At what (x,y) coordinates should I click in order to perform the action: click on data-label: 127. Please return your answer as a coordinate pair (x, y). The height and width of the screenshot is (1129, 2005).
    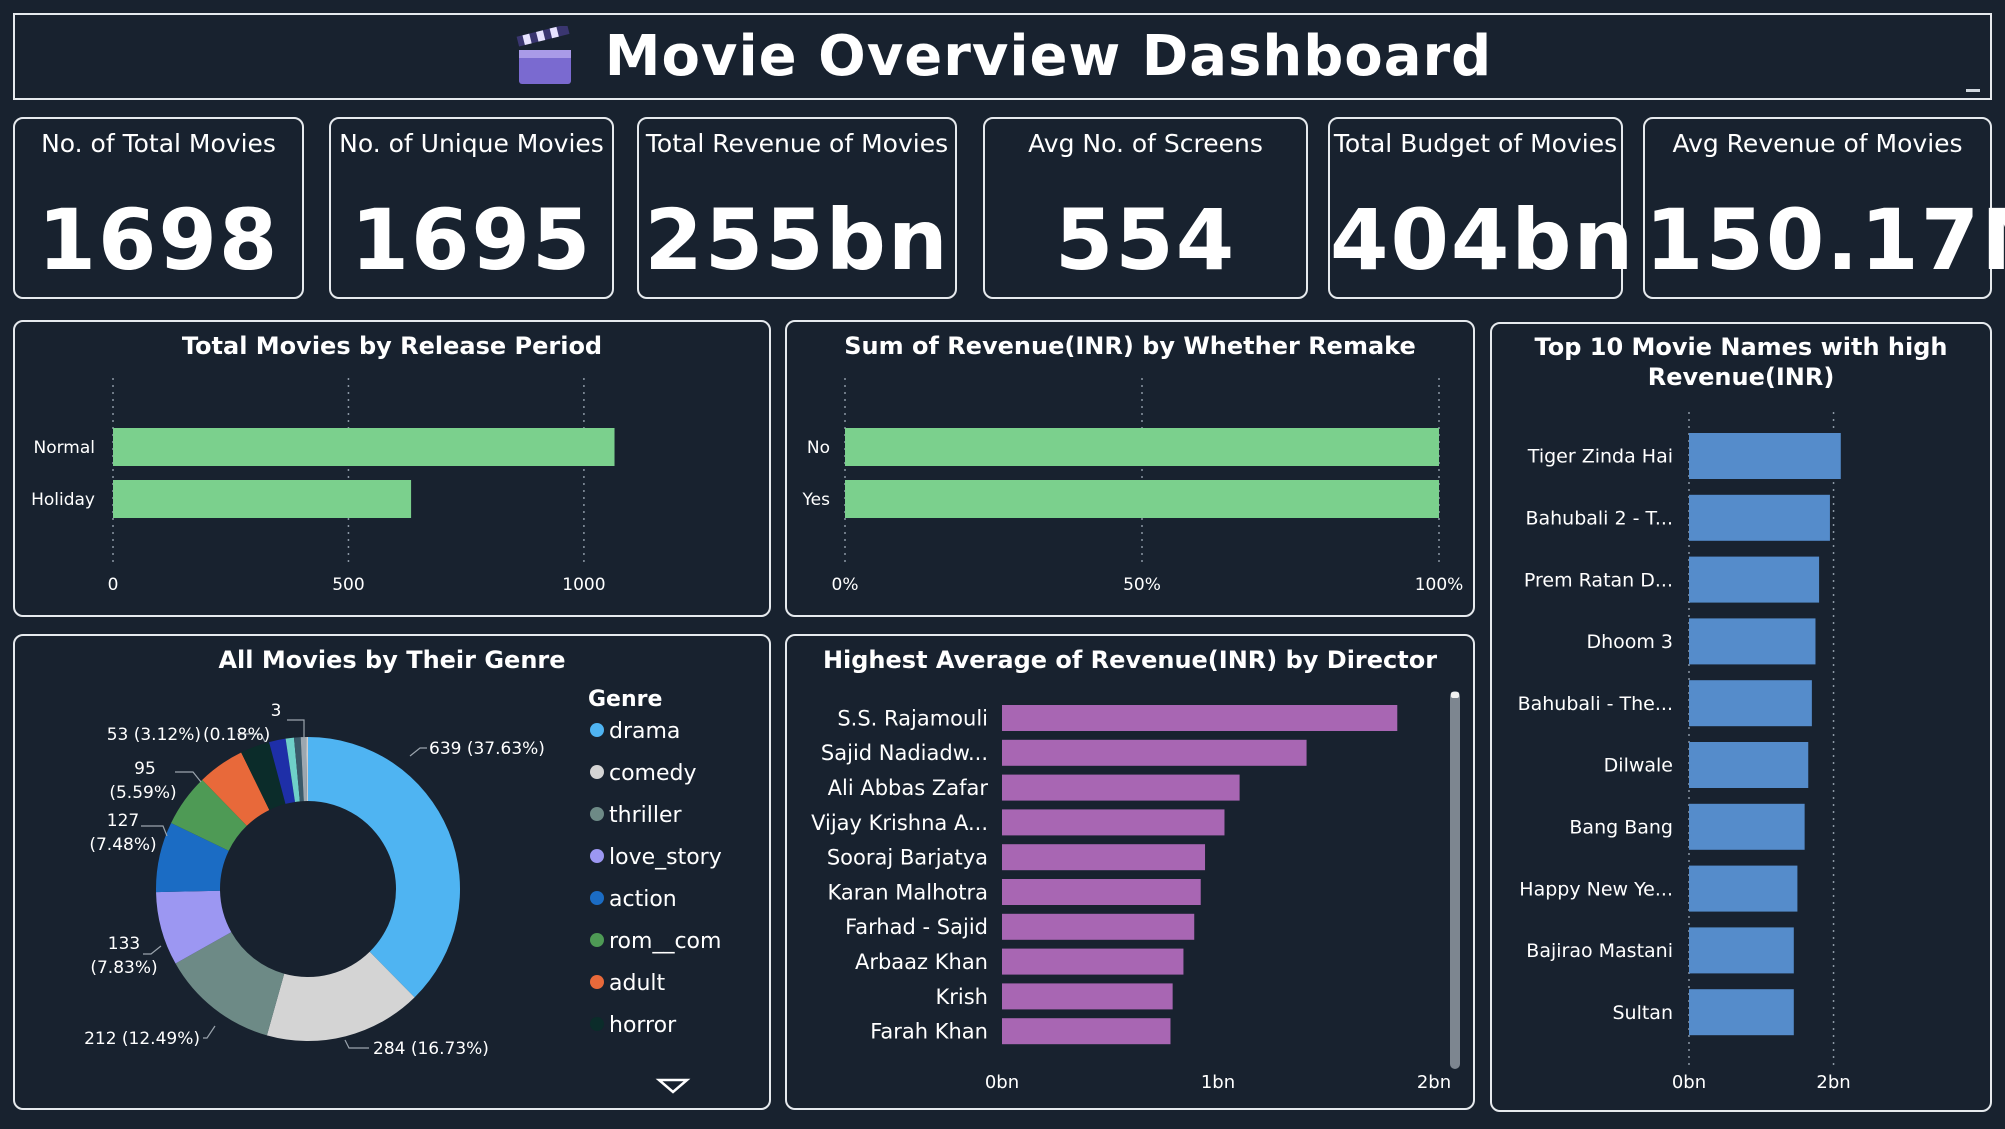
    Looking at the image, I should click on (123, 821).